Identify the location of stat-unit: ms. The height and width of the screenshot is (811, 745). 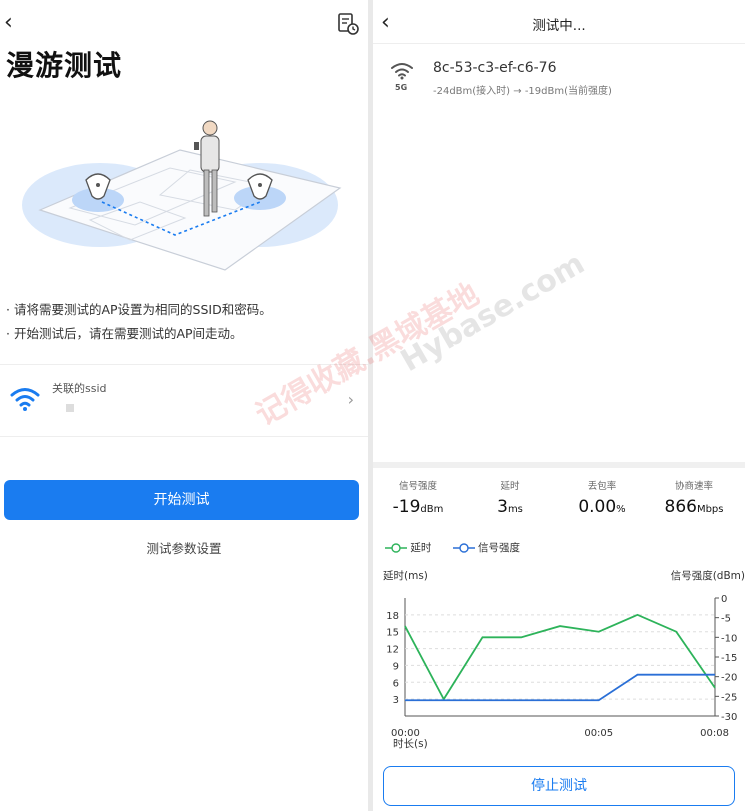
(515, 509).